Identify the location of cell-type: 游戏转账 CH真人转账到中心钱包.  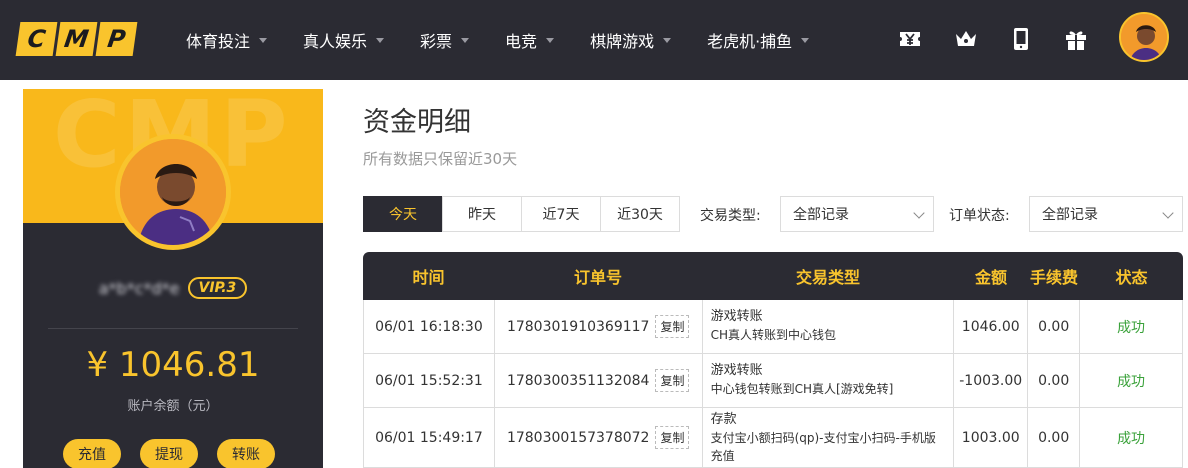
(829, 326).